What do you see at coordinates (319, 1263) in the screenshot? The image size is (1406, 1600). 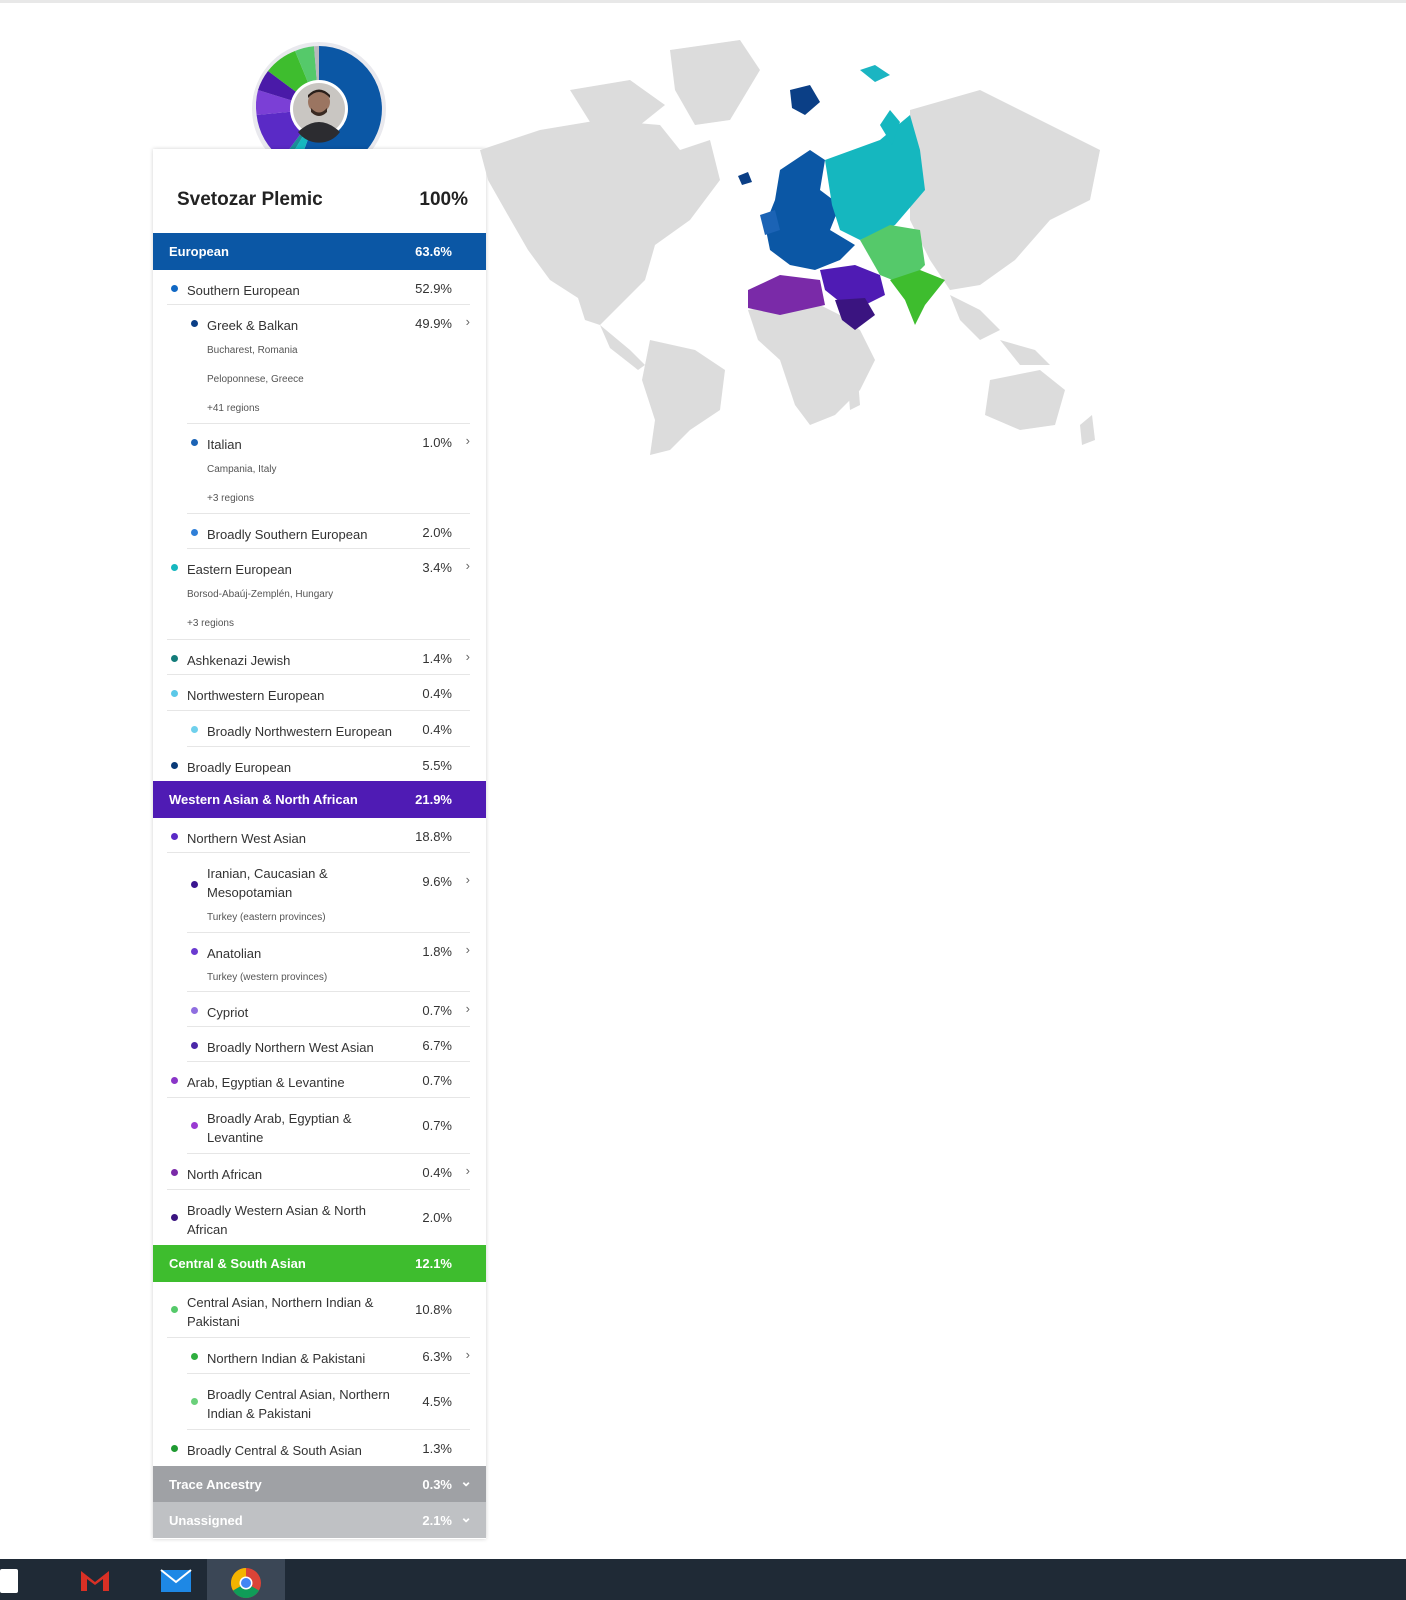 I see `group-central-south-asian: Central & South Asian 12.1%` at bounding box center [319, 1263].